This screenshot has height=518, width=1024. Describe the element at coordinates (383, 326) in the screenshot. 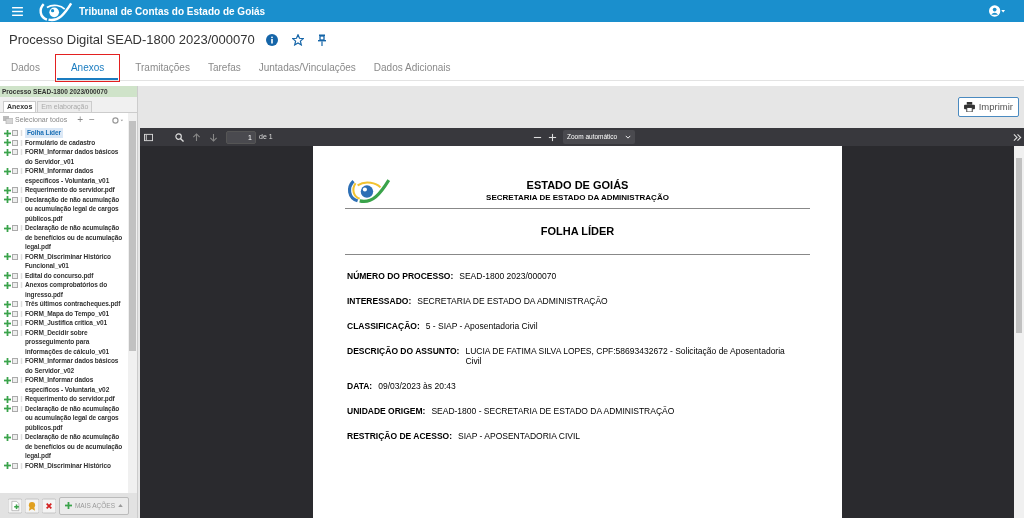

I see `field-label: CLASSIFICAÇÃO:` at that location.